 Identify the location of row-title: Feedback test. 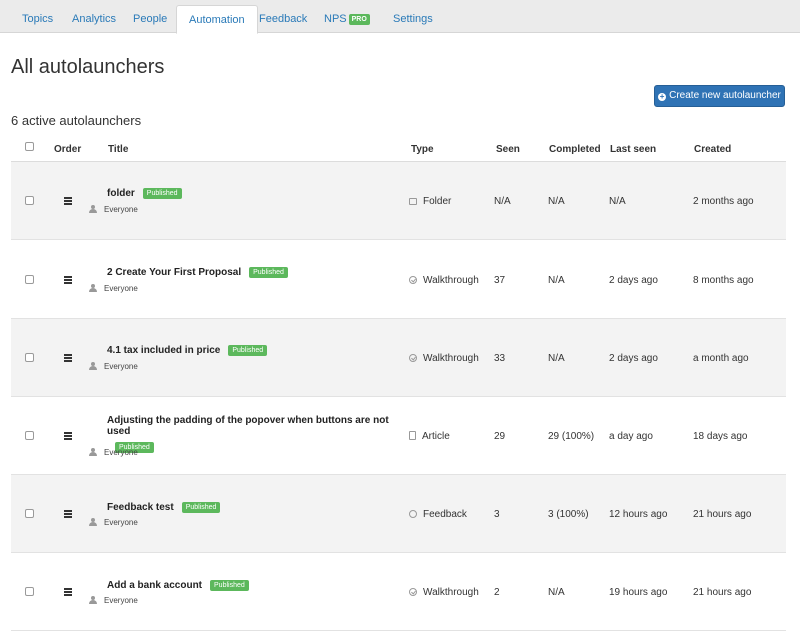
(140, 507).